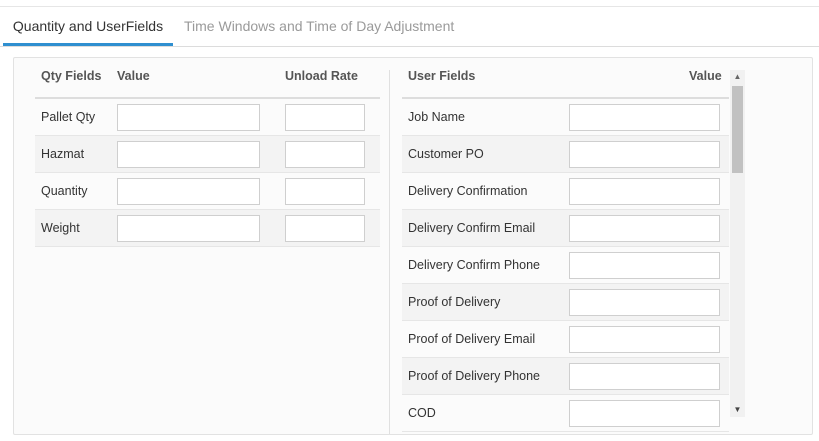 The height and width of the screenshot is (441, 819). What do you see at coordinates (644, 339) in the screenshot?
I see `proof-of-delivery-email-input` at bounding box center [644, 339].